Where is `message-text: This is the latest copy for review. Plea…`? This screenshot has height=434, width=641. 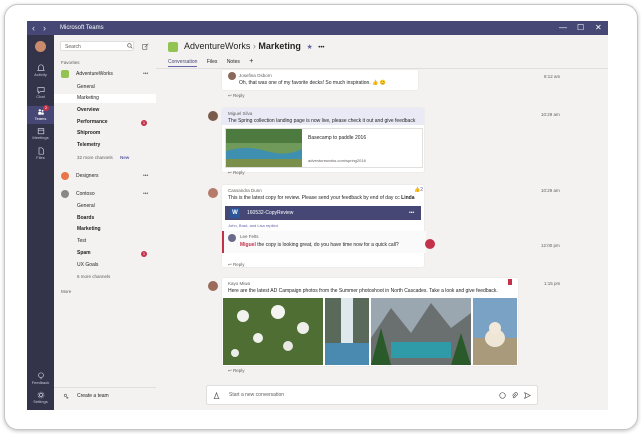
message-text: This is the latest copy for review. Plea… is located at coordinates (321, 198).